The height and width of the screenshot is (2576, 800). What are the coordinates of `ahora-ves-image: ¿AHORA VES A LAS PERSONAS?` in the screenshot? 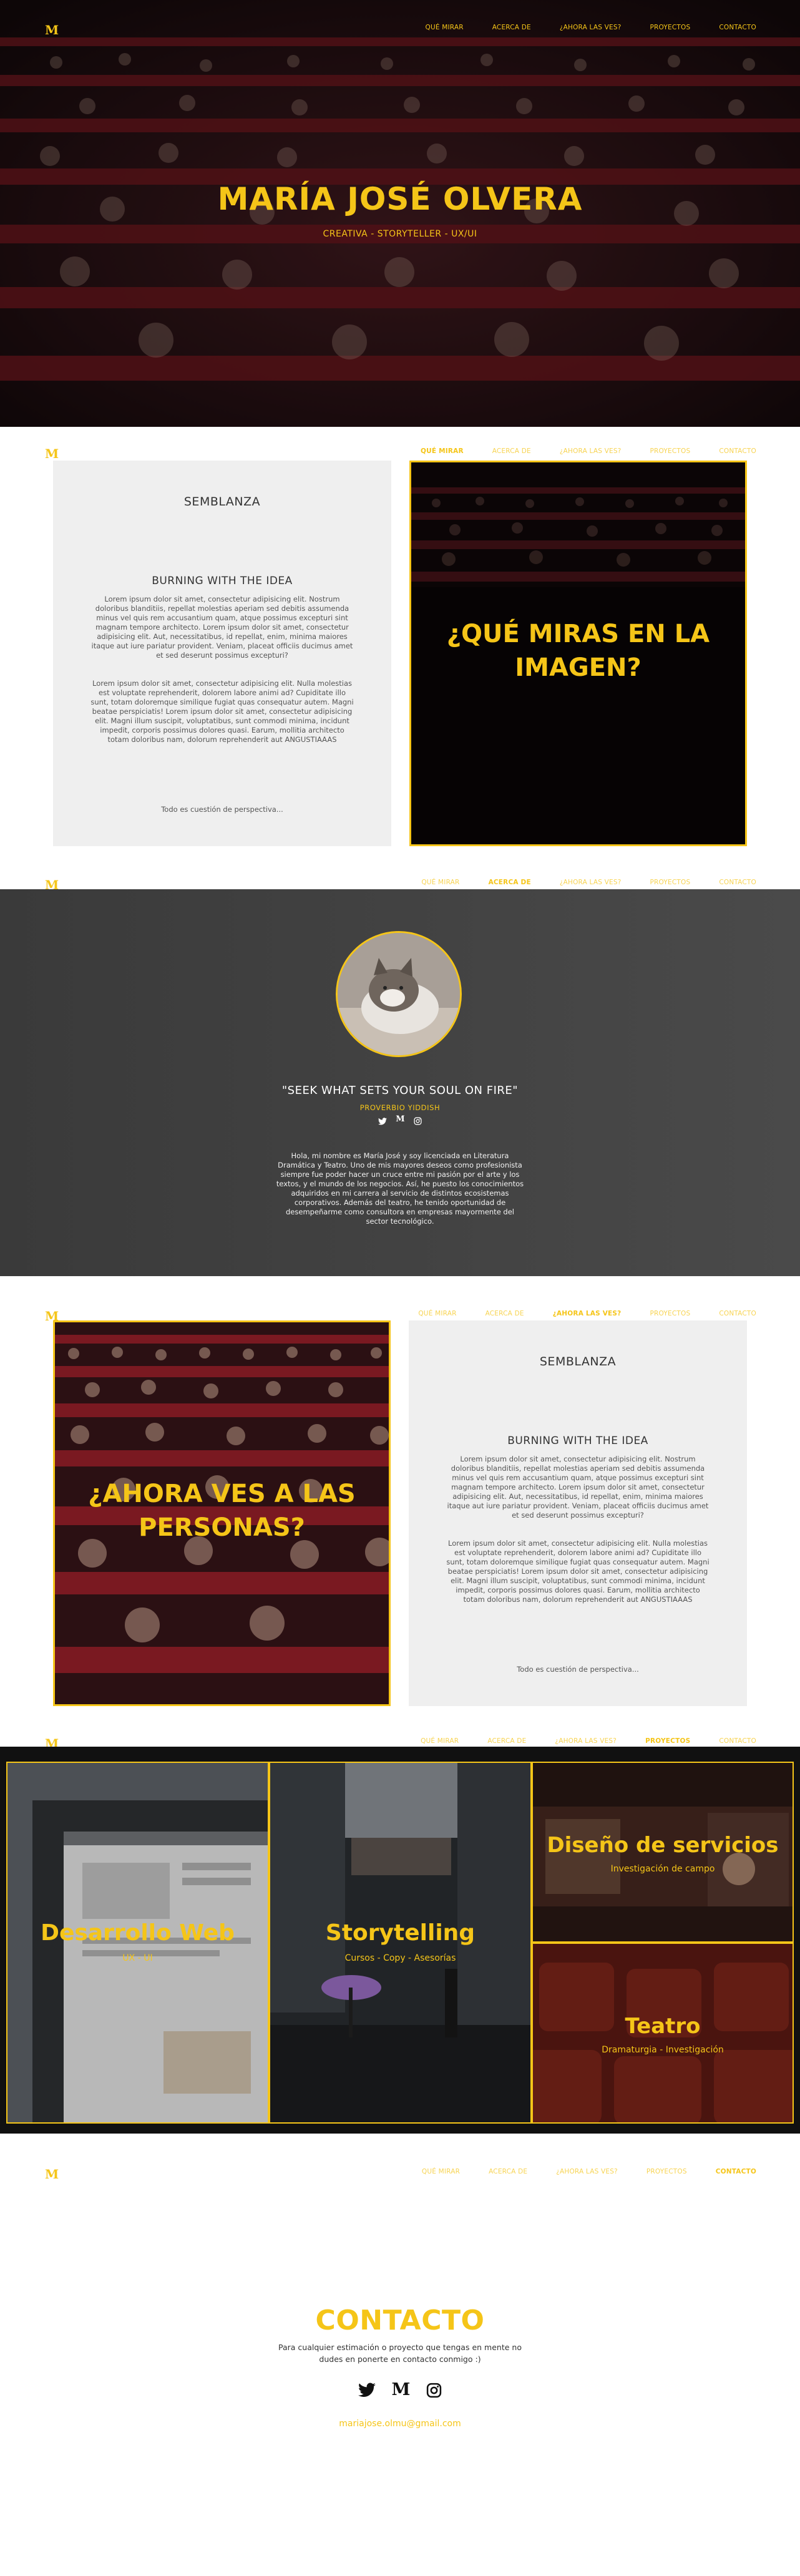 It's located at (222, 1513).